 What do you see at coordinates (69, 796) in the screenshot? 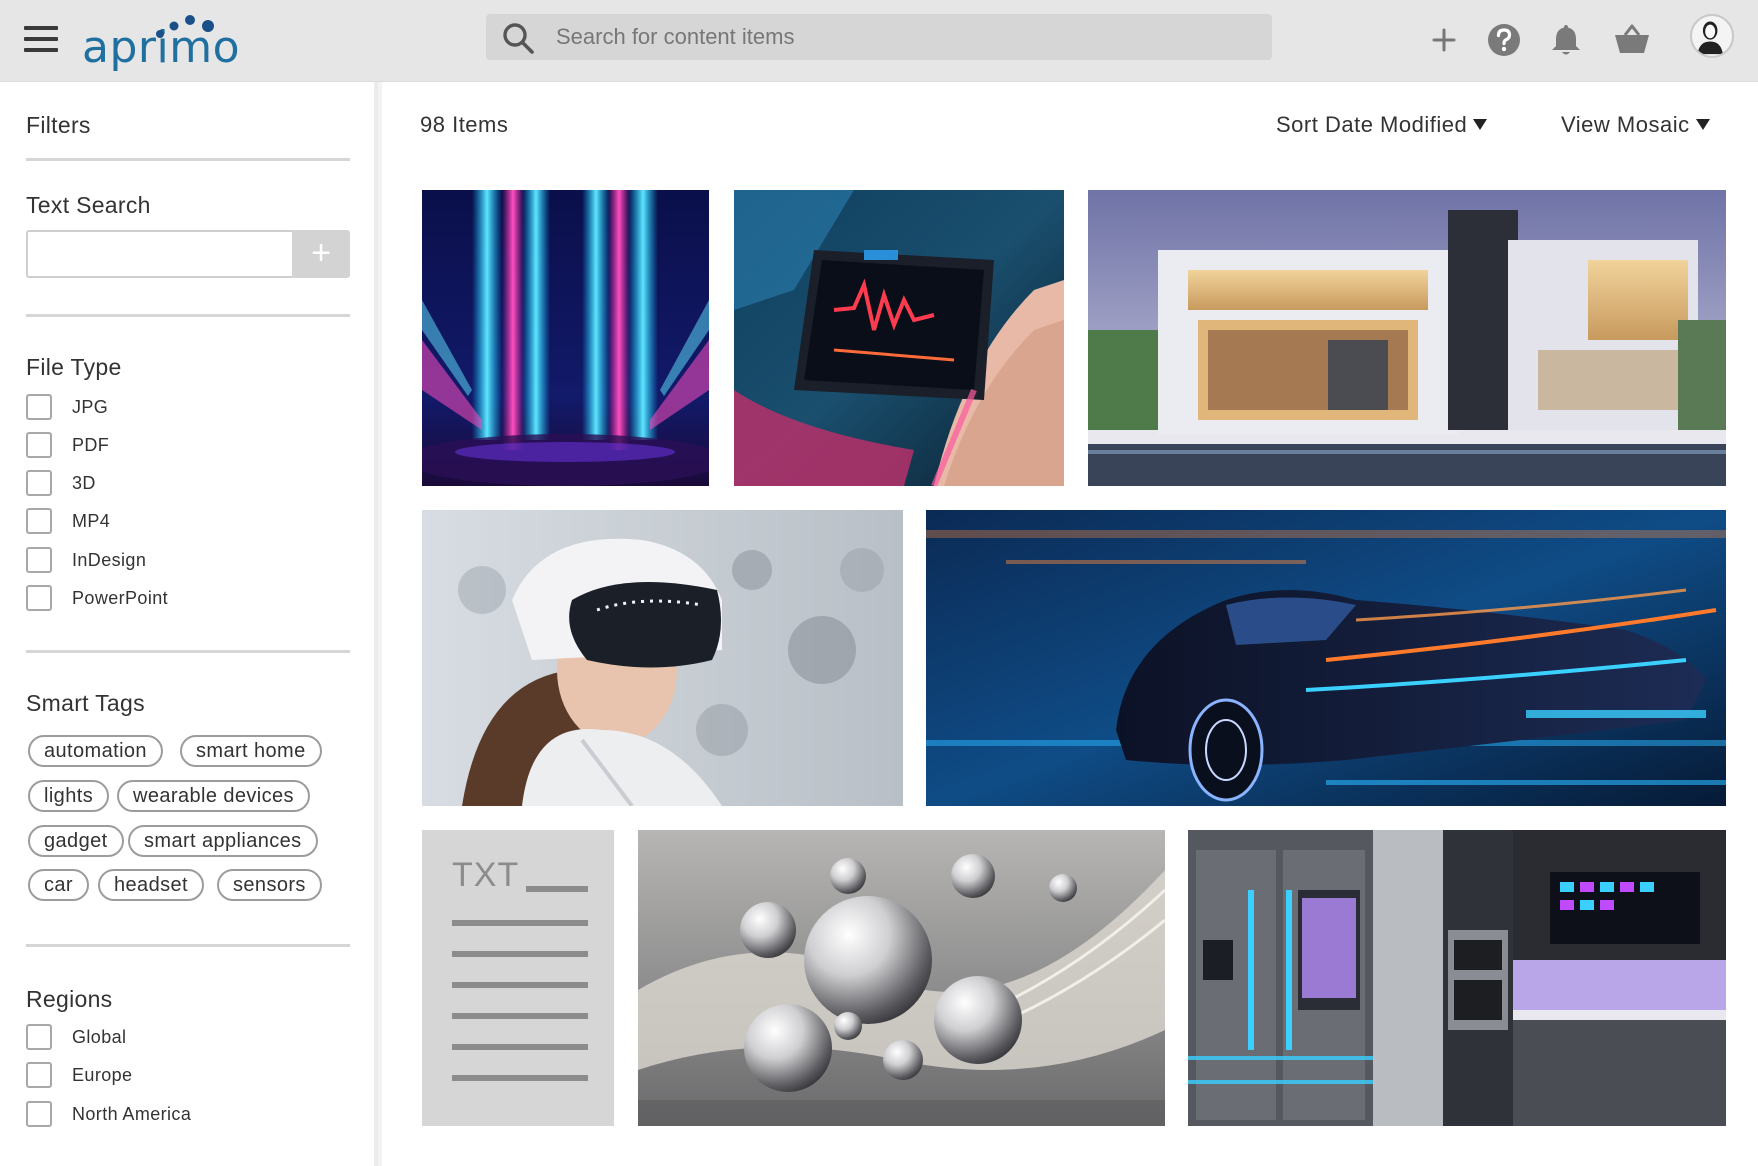
I see `tag-lights: lights` at bounding box center [69, 796].